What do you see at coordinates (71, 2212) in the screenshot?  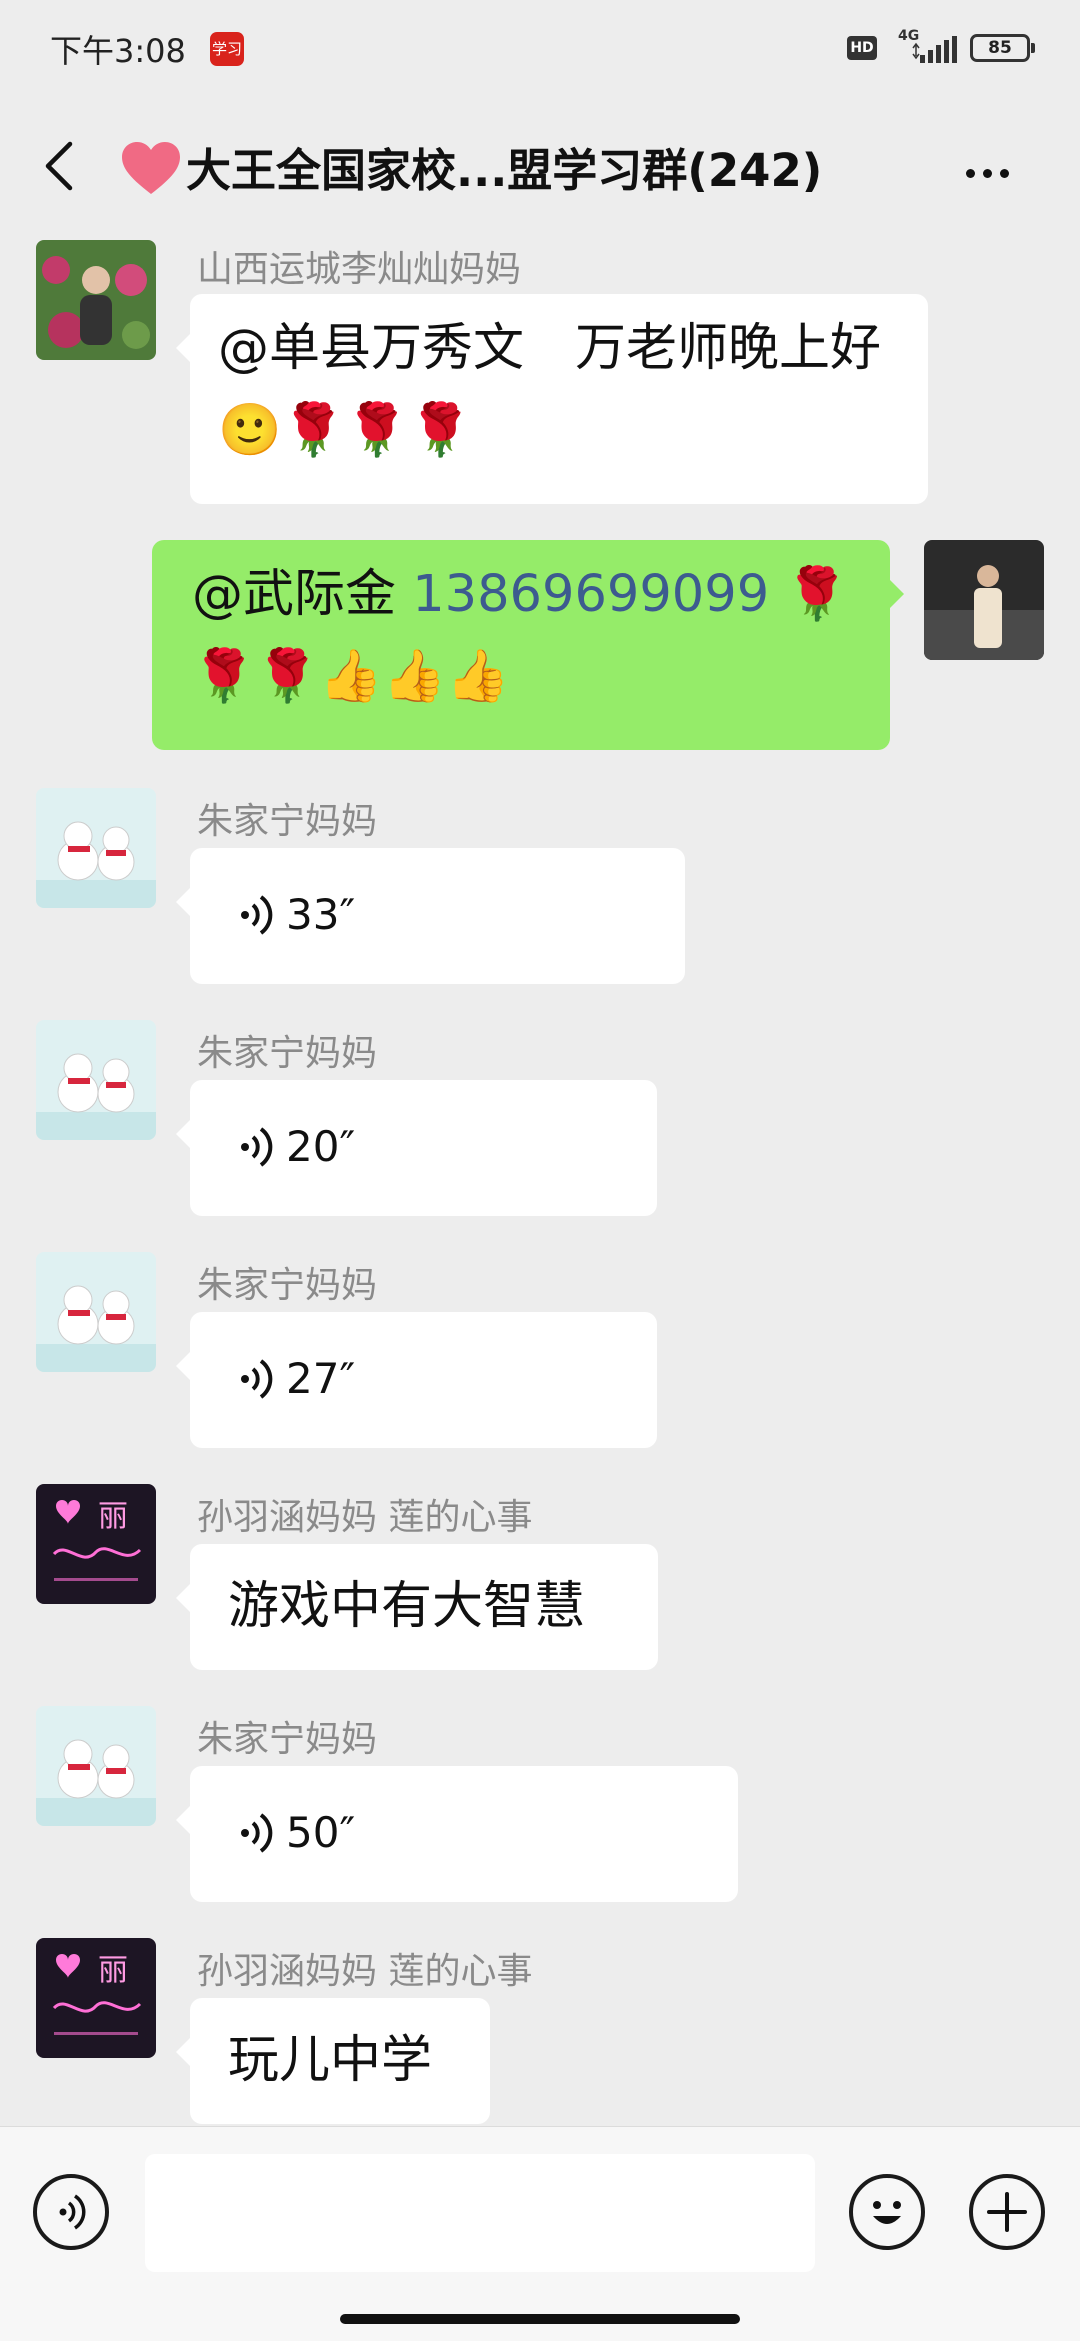 I see `voice-icon` at bounding box center [71, 2212].